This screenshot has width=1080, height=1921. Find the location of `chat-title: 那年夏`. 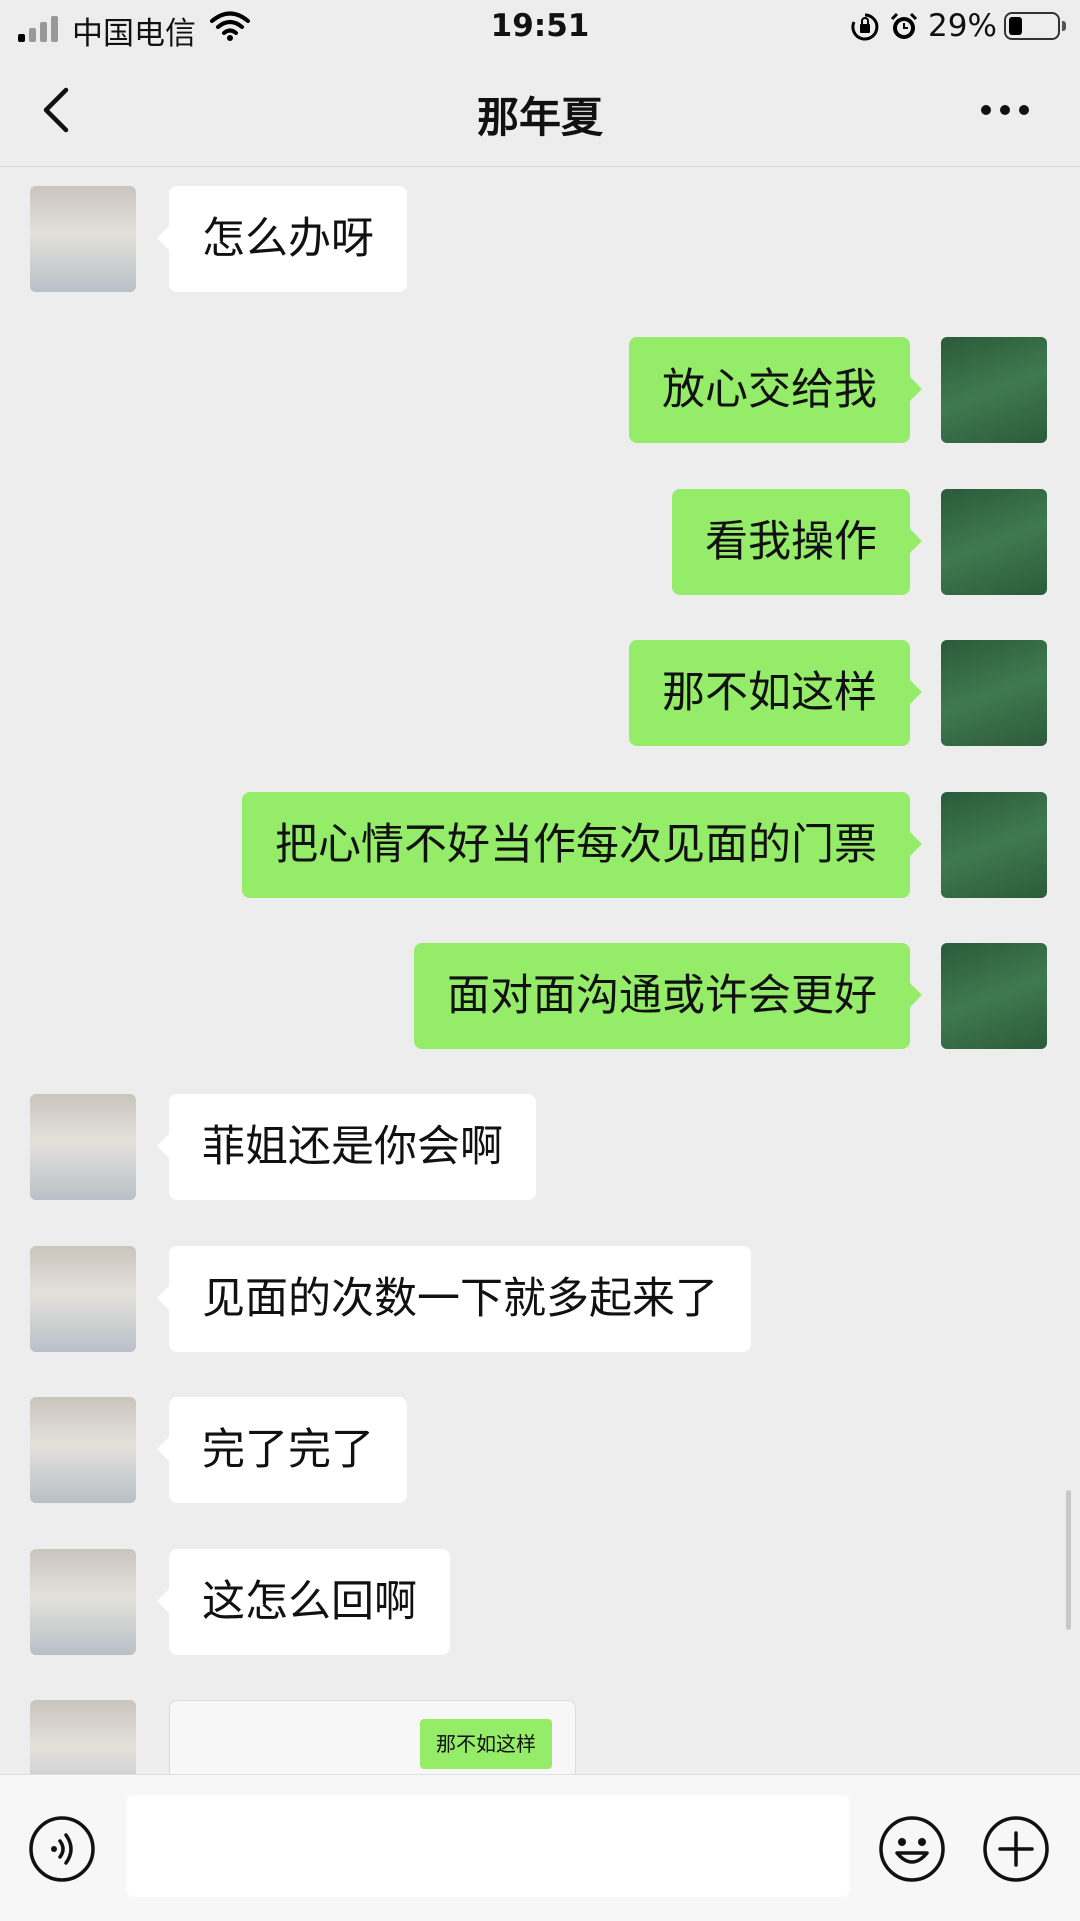

chat-title: 那年夏 is located at coordinates (539, 117).